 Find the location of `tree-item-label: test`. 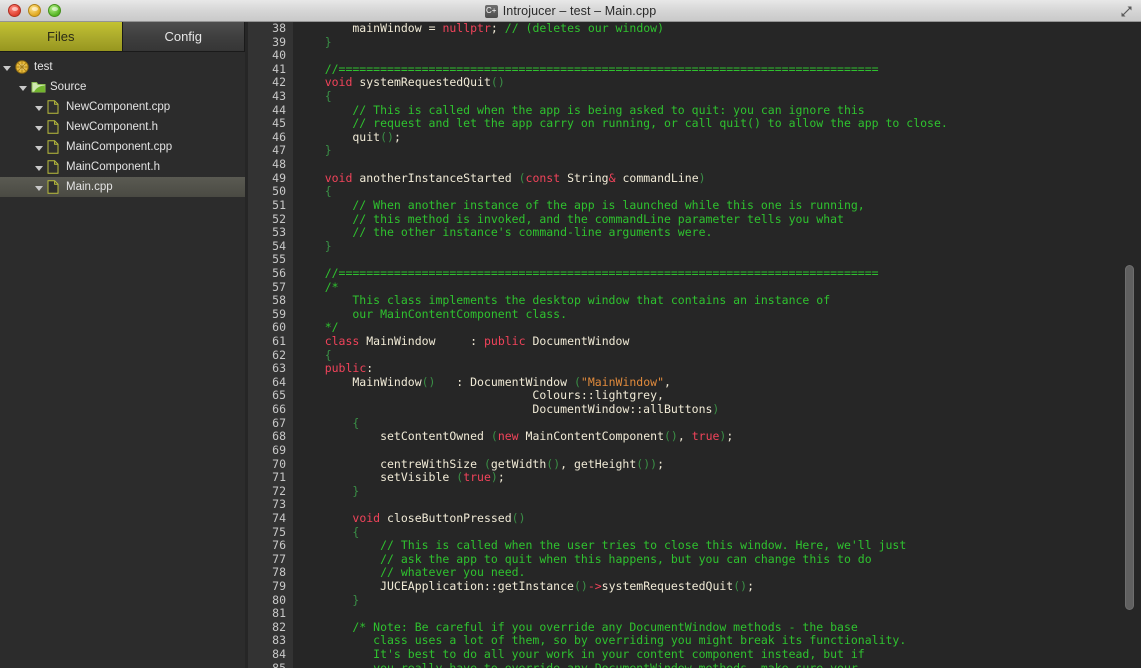

tree-item-label: test is located at coordinates (43, 67).